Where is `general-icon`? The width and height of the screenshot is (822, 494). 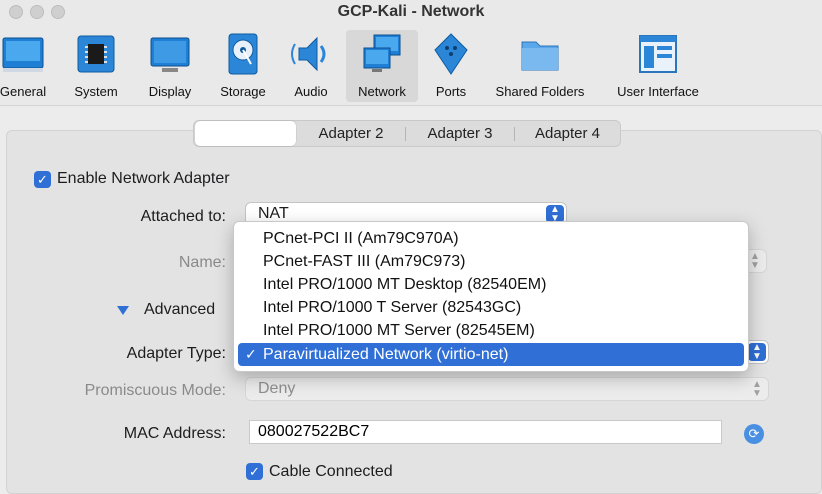 general-icon is located at coordinates (23, 54).